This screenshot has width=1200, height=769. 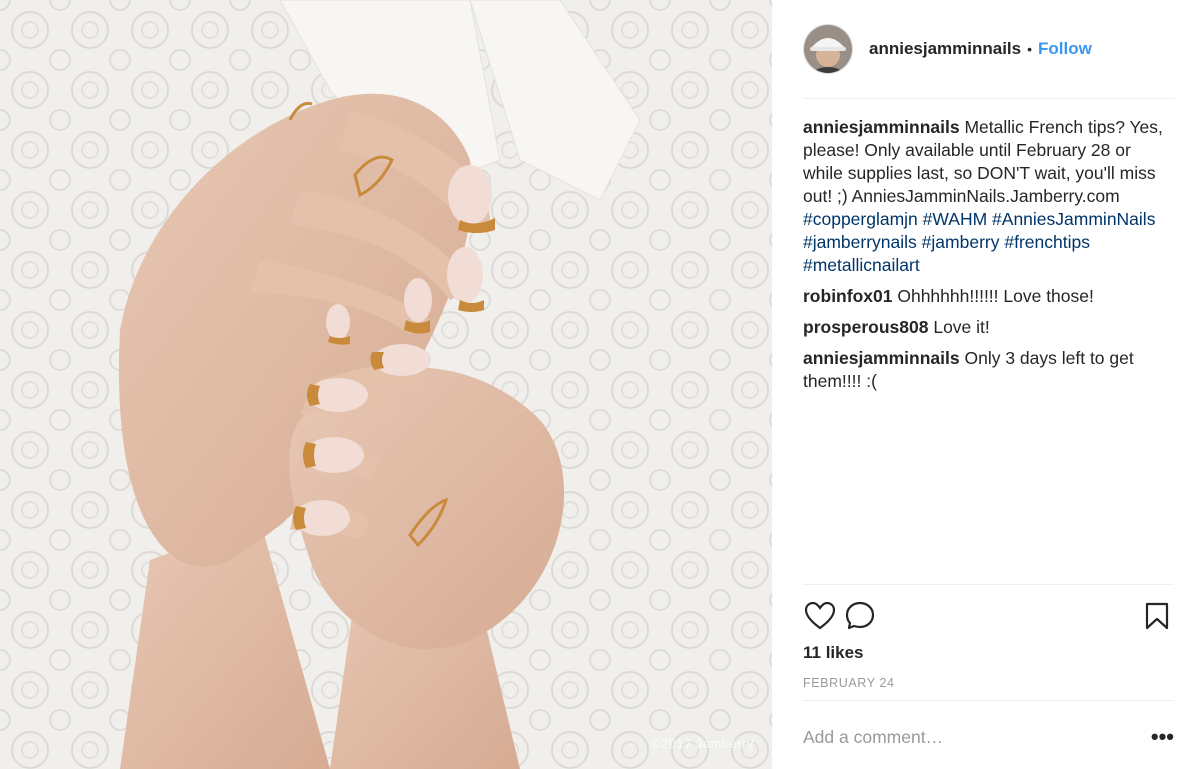 What do you see at coordinates (1047, 242) in the screenshot?
I see `hashtag: #frenchtips` at bounding box center [1047, 242].